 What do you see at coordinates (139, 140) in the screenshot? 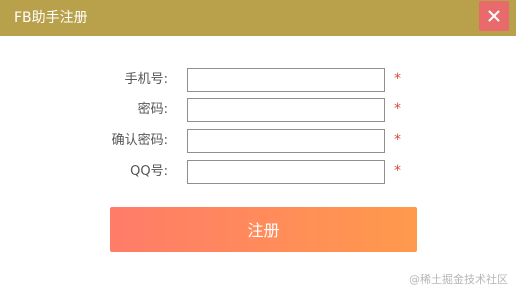
I see `confirm-password-label: 确认密码:` at bounding box center [139, 140].